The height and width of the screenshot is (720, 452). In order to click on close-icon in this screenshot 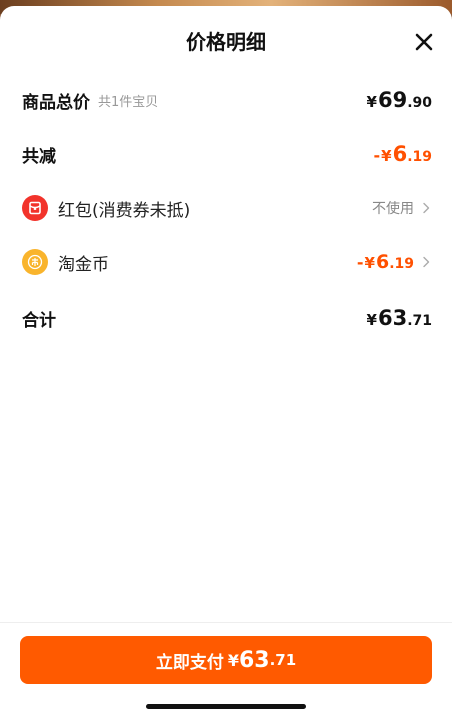, I will do `click(424, 42)`.